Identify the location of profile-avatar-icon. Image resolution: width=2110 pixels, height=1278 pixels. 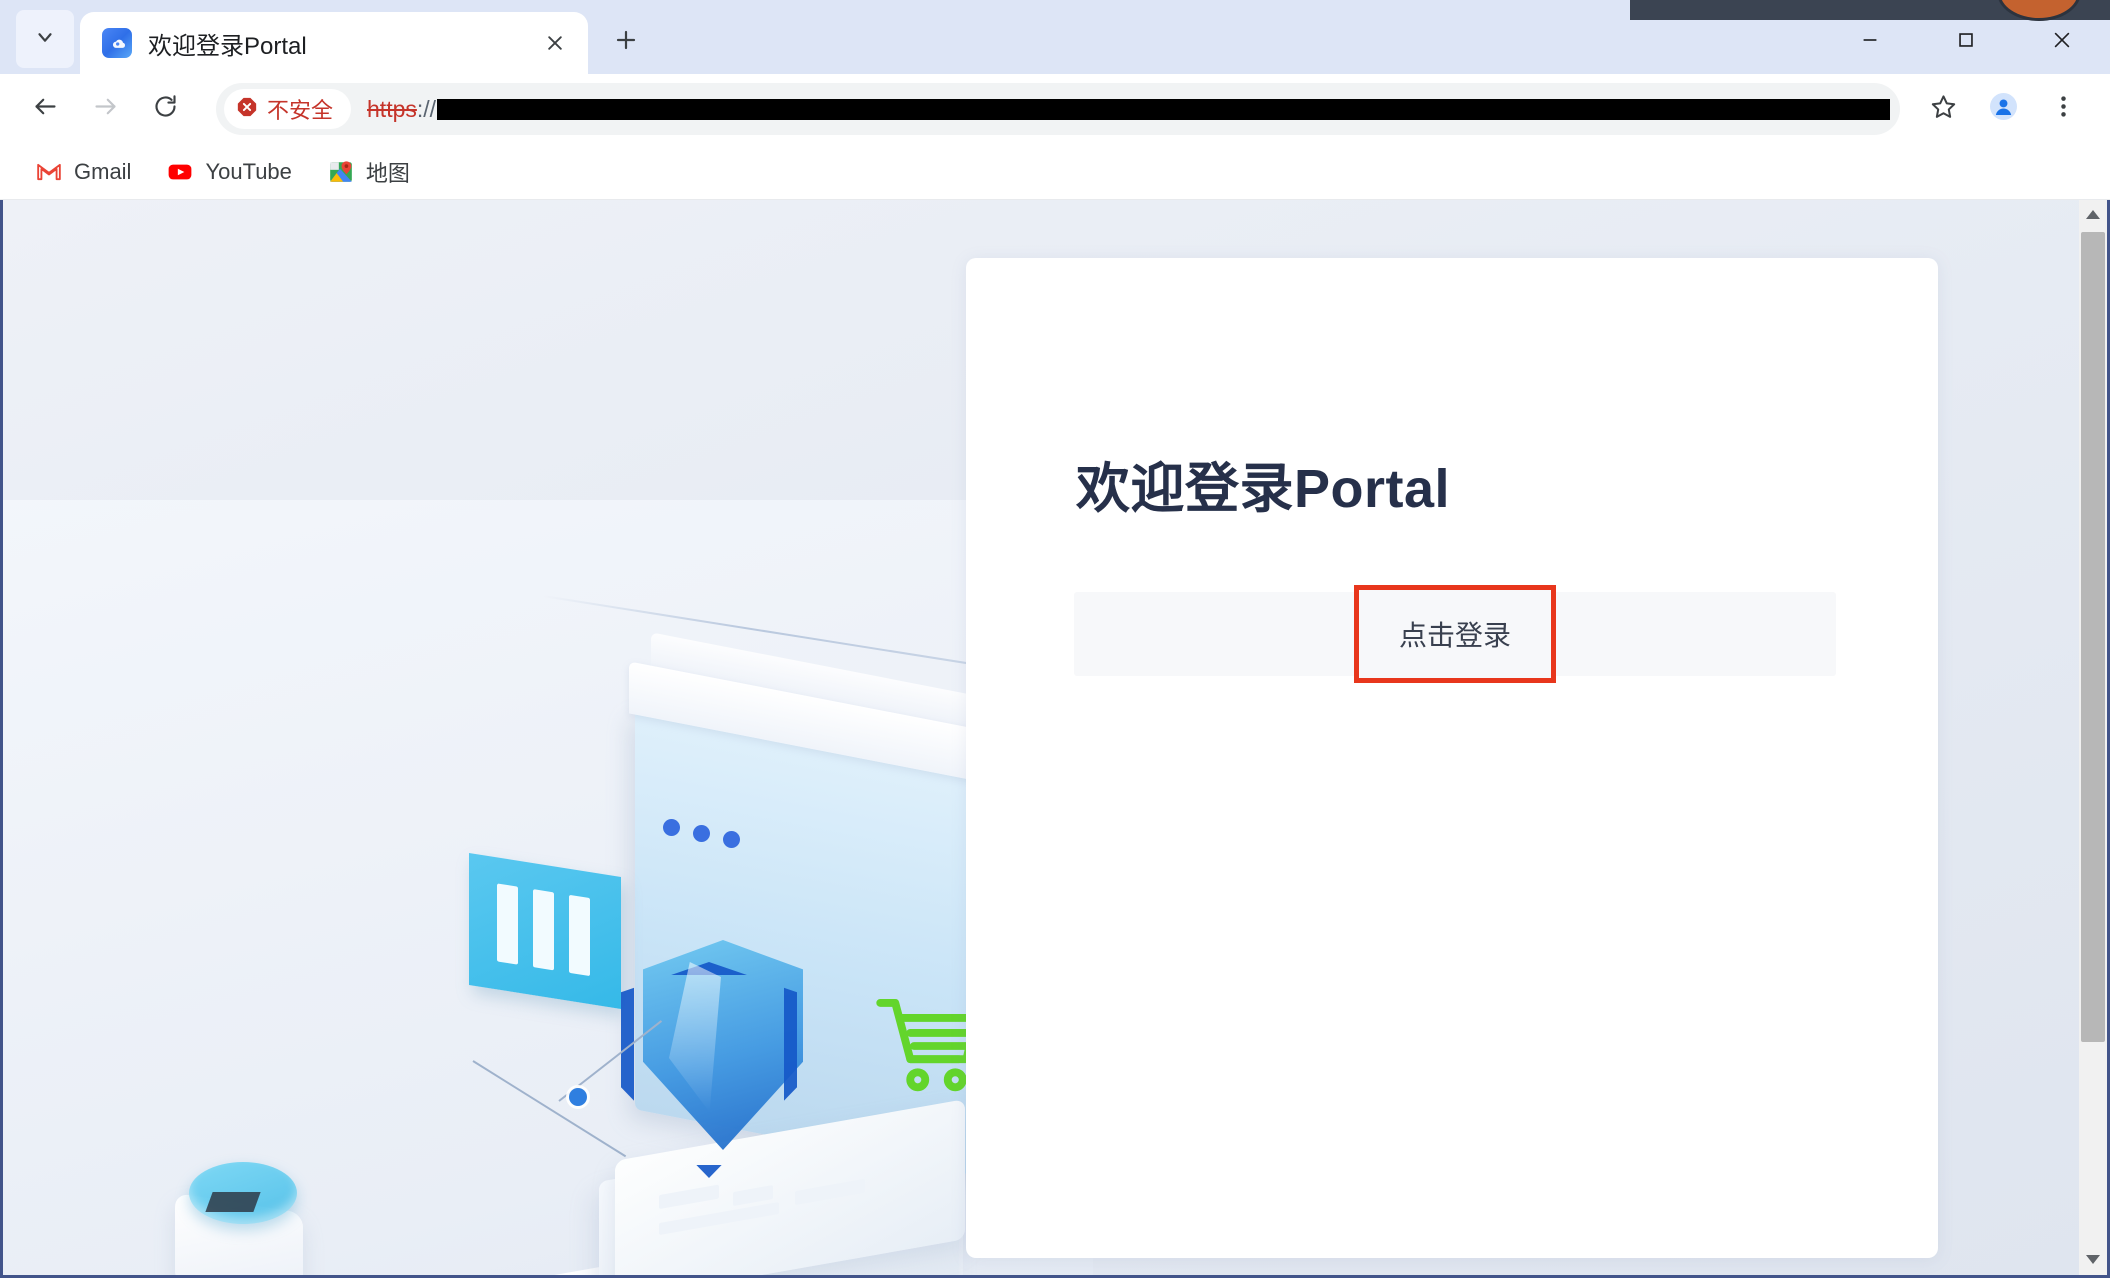
(2003, 109).